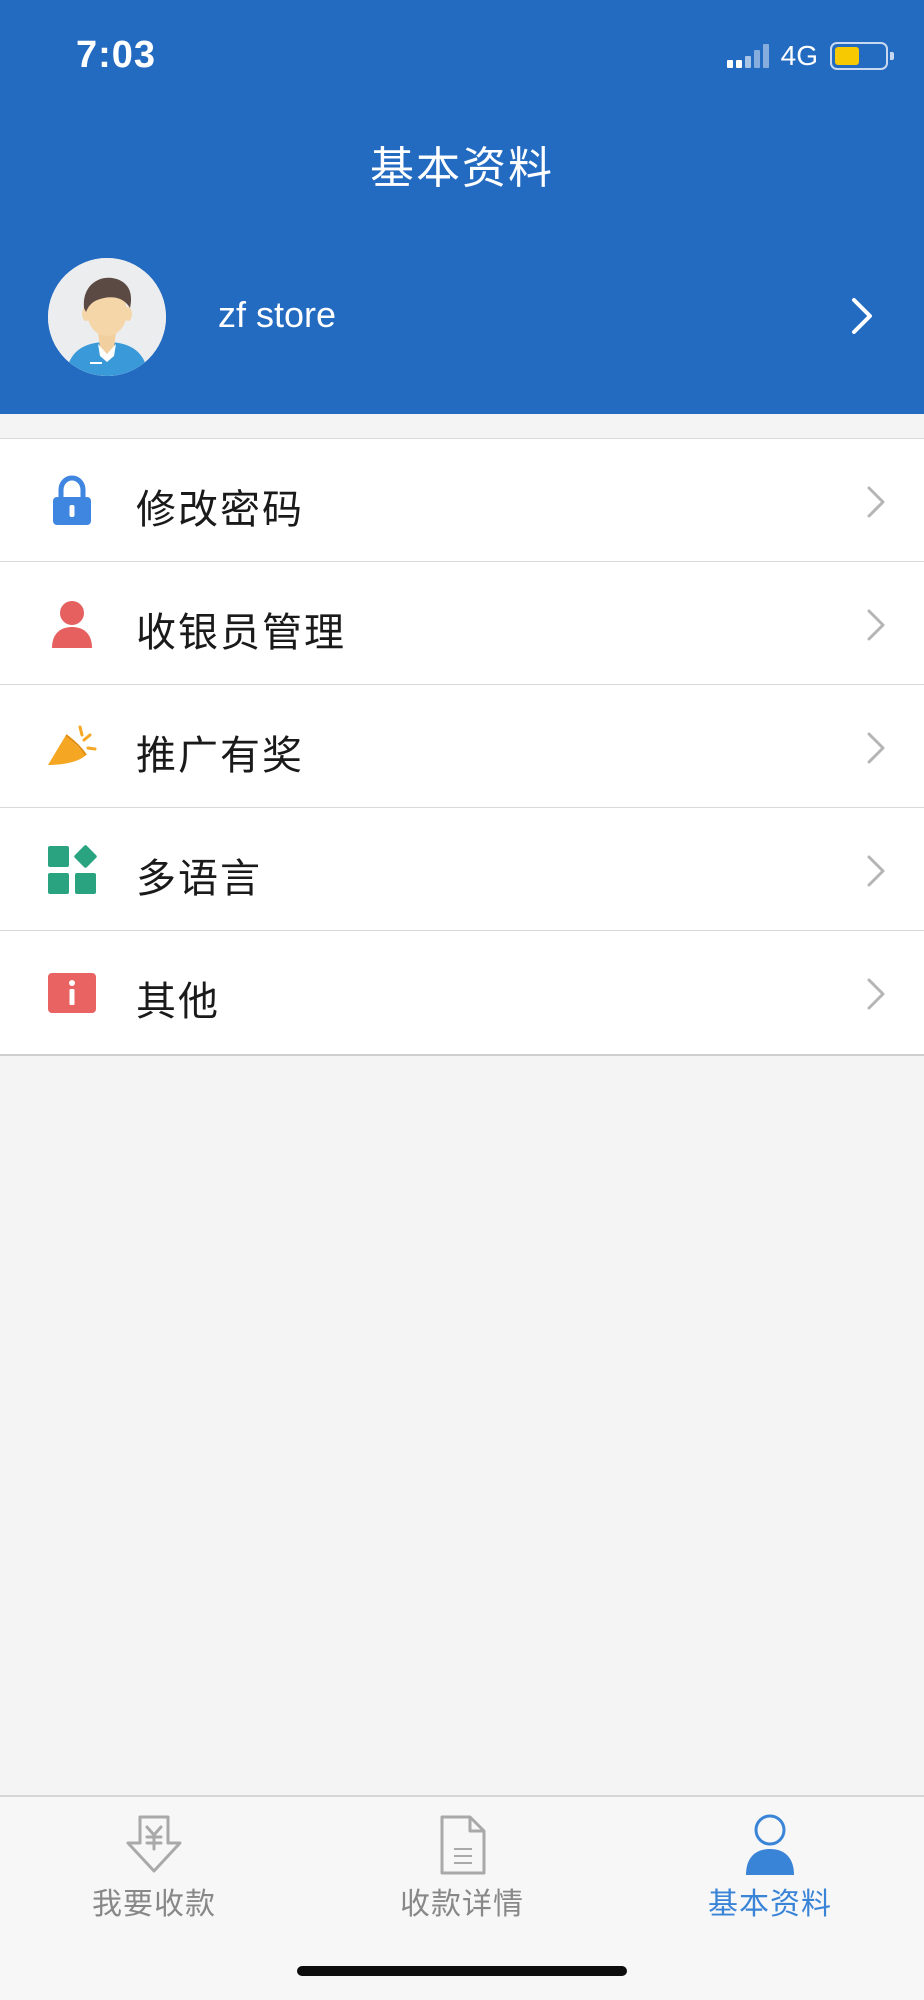 This screenshot has width=924, height=2000. I want to click on status-indicators: 4G, so click(810, 56).